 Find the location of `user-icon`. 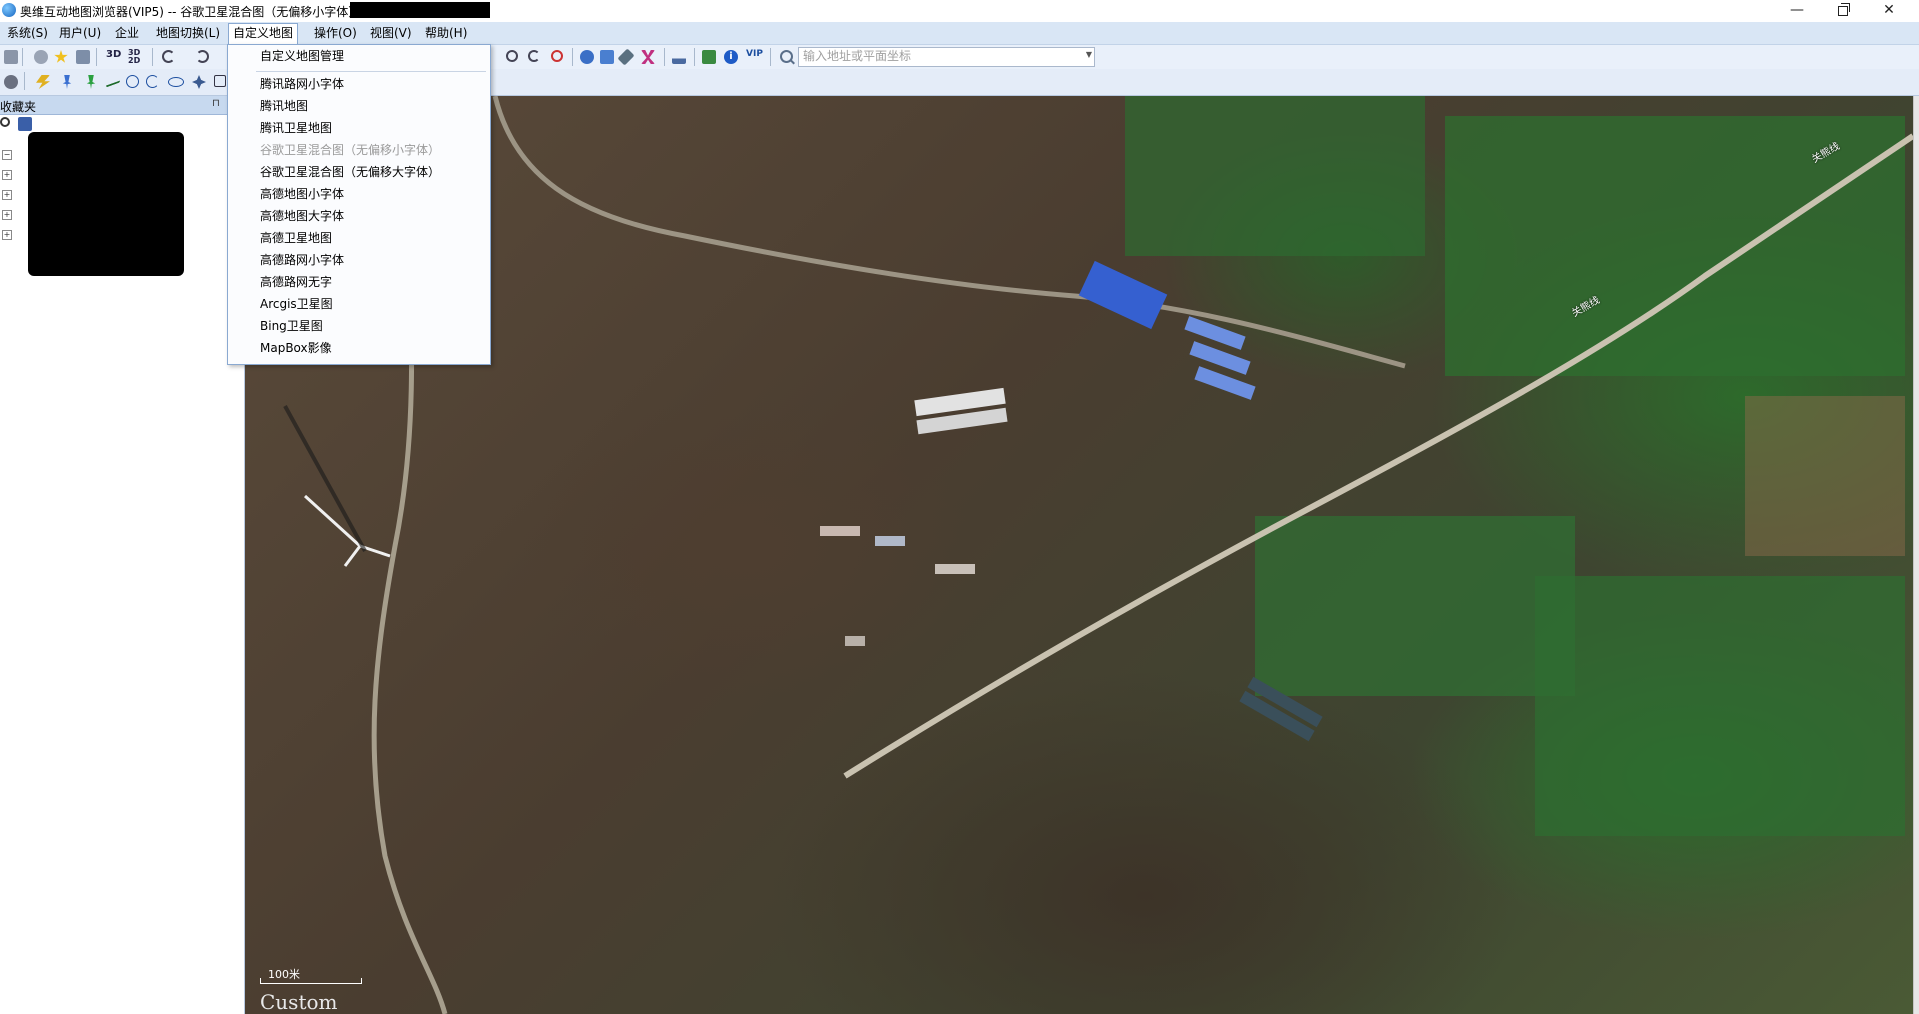

user-icon is located at coordinates (41, 57).